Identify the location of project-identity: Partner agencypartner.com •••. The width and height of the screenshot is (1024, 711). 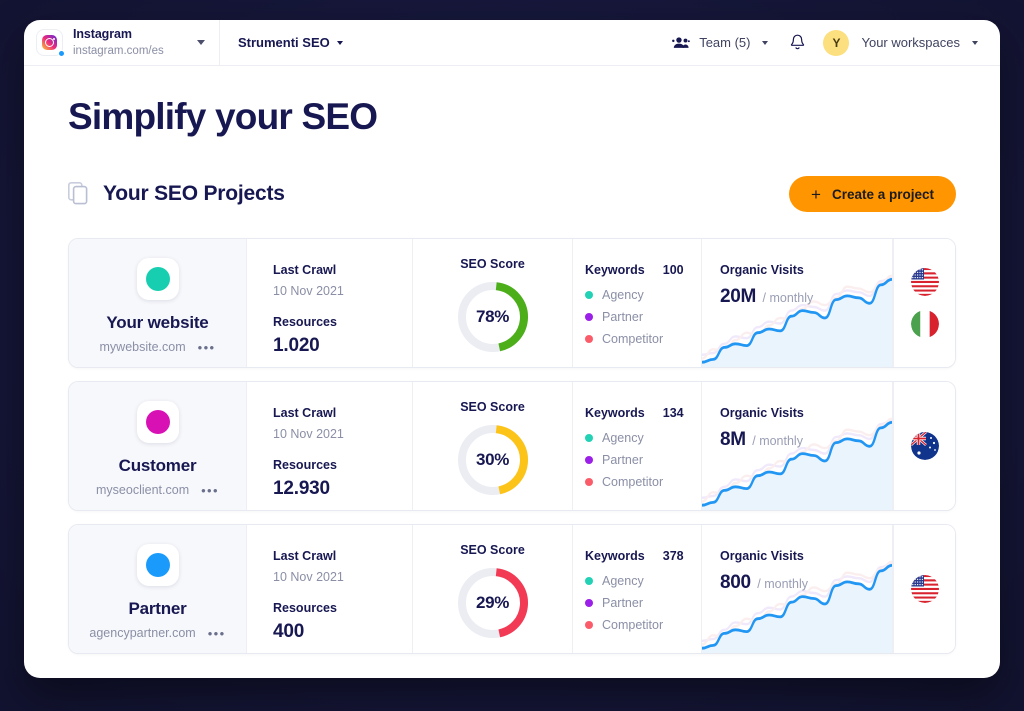
(158, 589).